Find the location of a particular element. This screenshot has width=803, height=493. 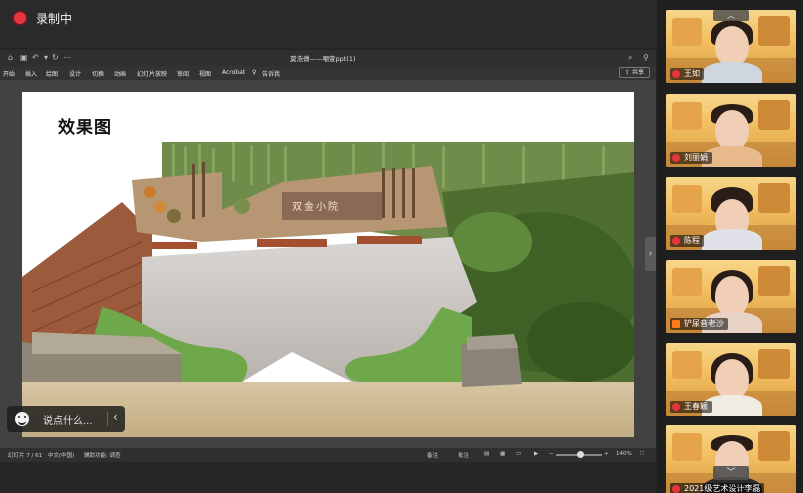

zoom-level: 140% is located at coordinates (624, 454).